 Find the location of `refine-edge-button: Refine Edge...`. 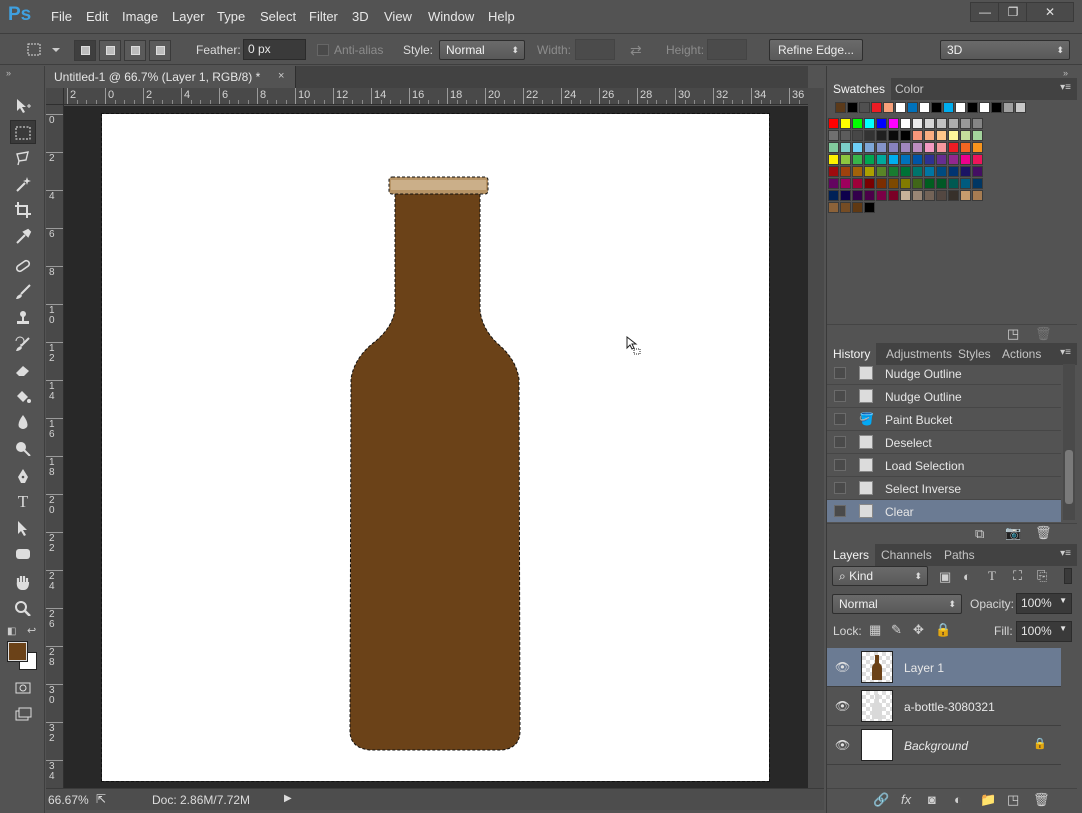

refine-edge-button: Refine Edge... is located at coordinates (816, 50).